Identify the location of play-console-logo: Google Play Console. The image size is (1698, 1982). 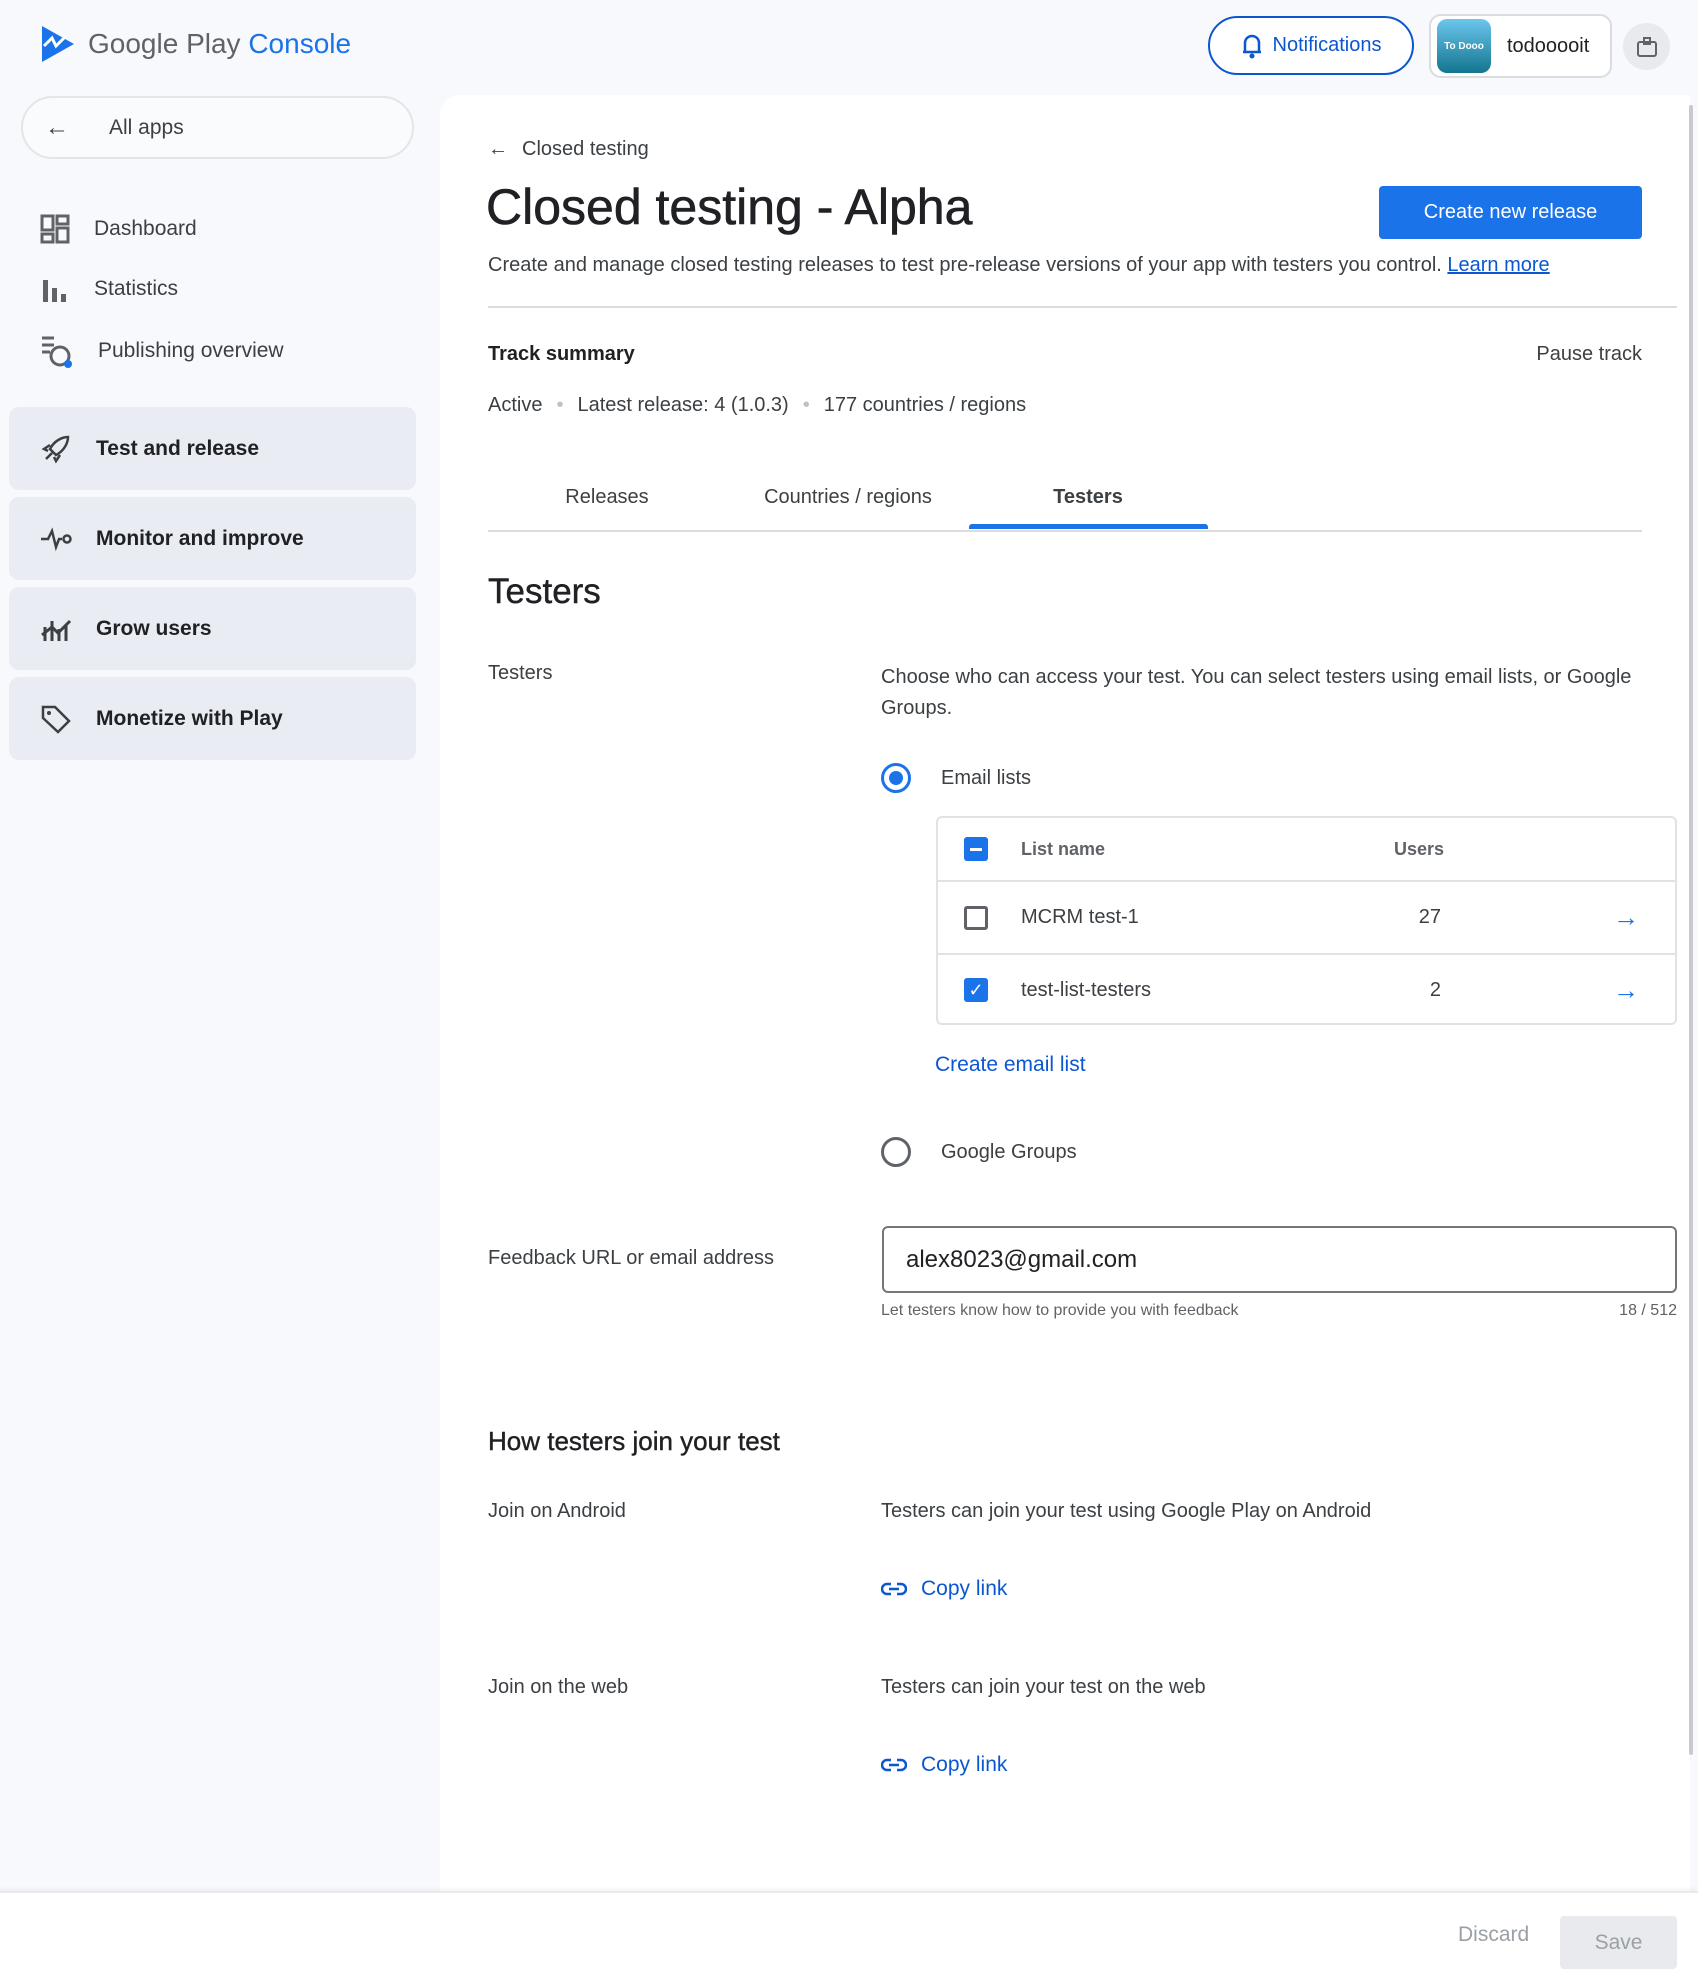
(195, 44).